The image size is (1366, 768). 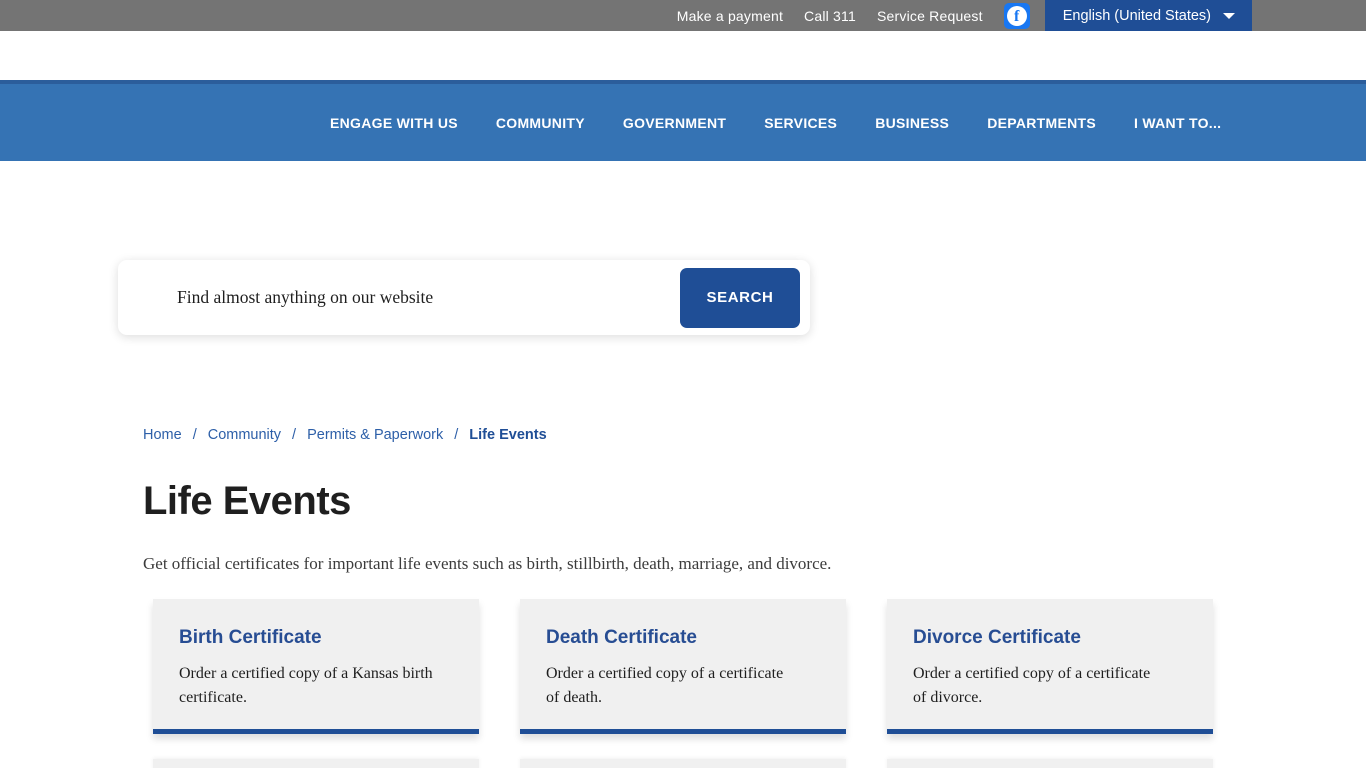 I want to click on search-input, so click(x=399, y=297).